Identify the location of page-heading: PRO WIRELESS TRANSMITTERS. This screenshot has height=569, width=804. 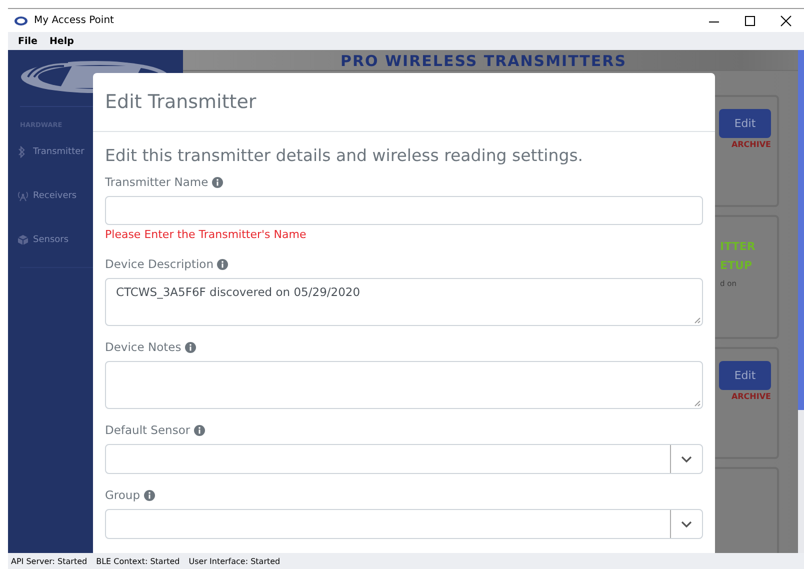
(483, 61).